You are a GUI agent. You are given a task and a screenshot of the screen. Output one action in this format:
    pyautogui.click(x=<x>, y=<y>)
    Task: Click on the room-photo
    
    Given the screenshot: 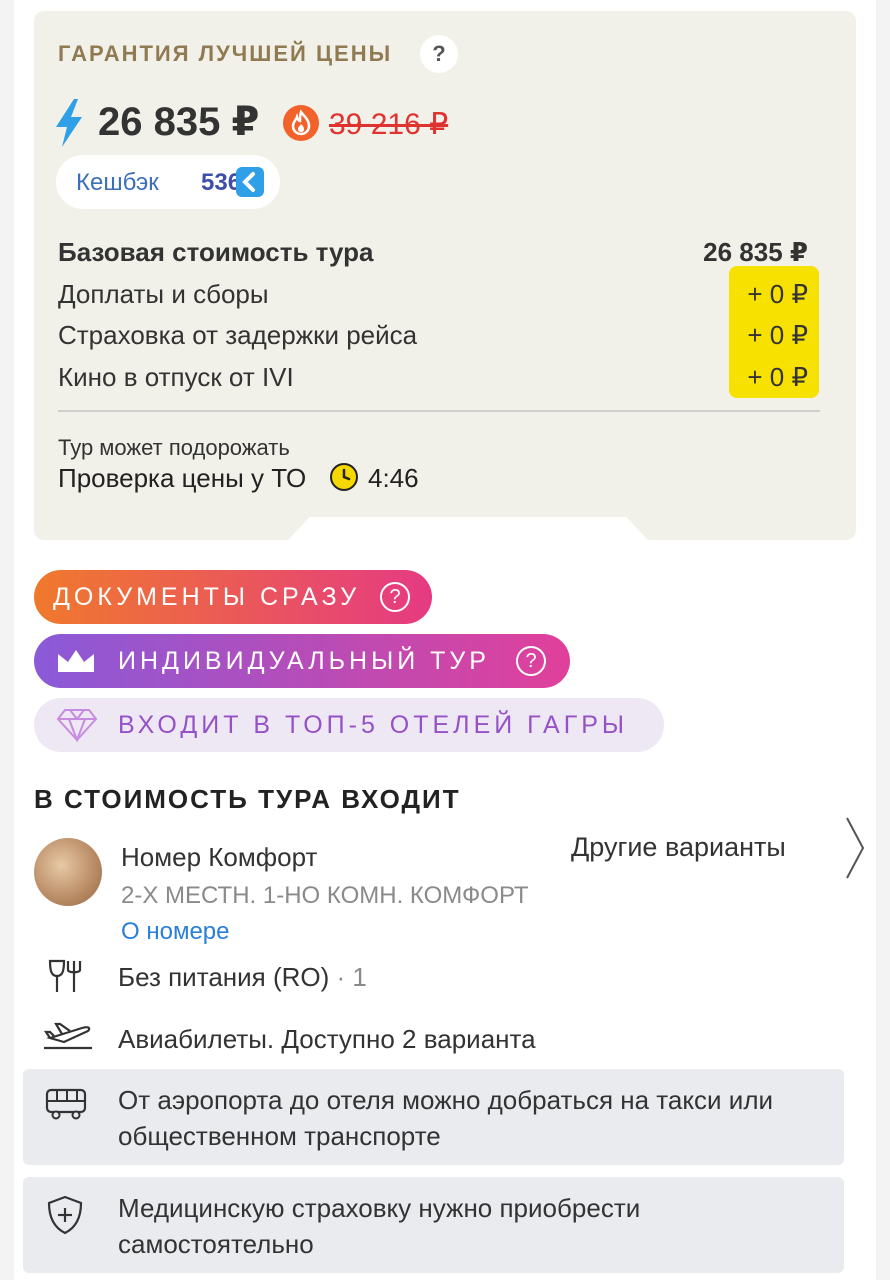 What is the action you would take?
    pyautogui.click(x=68, y=872)
    